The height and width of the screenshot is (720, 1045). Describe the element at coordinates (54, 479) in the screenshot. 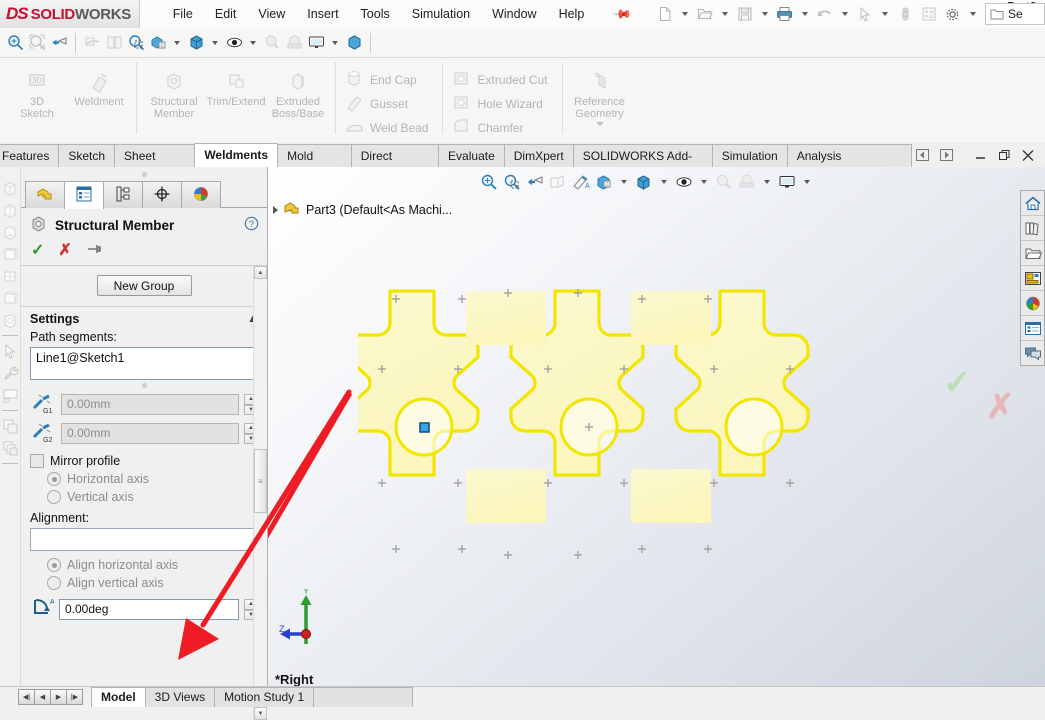

I see `mirror-horizontal-radio` at that location.